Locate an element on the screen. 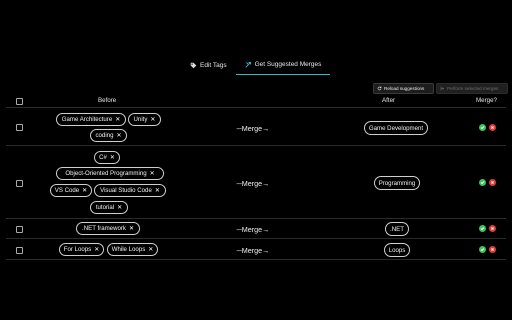  tag-chip: Visual Studio Code ✕ is located at coordinates (130, 190).